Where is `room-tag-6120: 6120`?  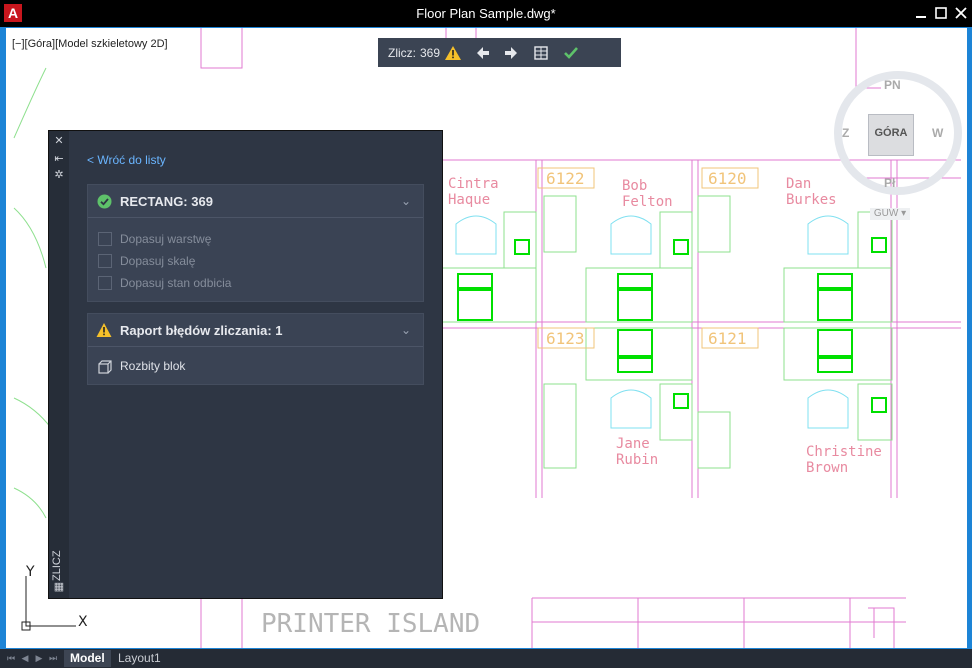
room-tag-6120: 6120 is located at coordinates (727, 178).